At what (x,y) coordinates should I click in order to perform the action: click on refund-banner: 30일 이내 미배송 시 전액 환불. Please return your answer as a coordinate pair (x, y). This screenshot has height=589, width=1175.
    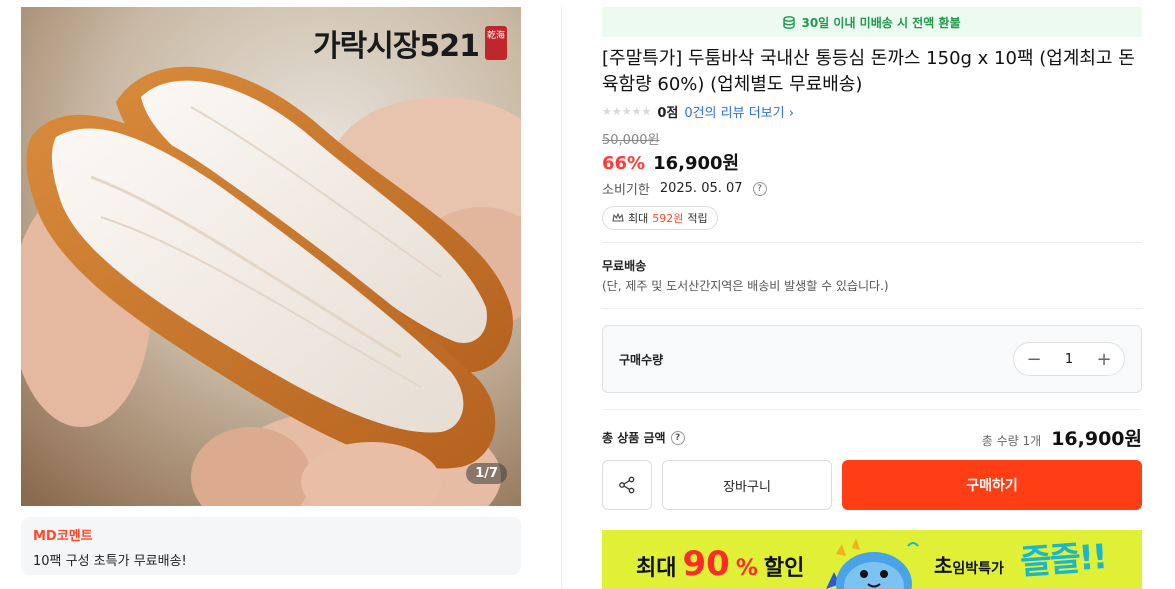
    Looking at the image, I should click on (872, 22).